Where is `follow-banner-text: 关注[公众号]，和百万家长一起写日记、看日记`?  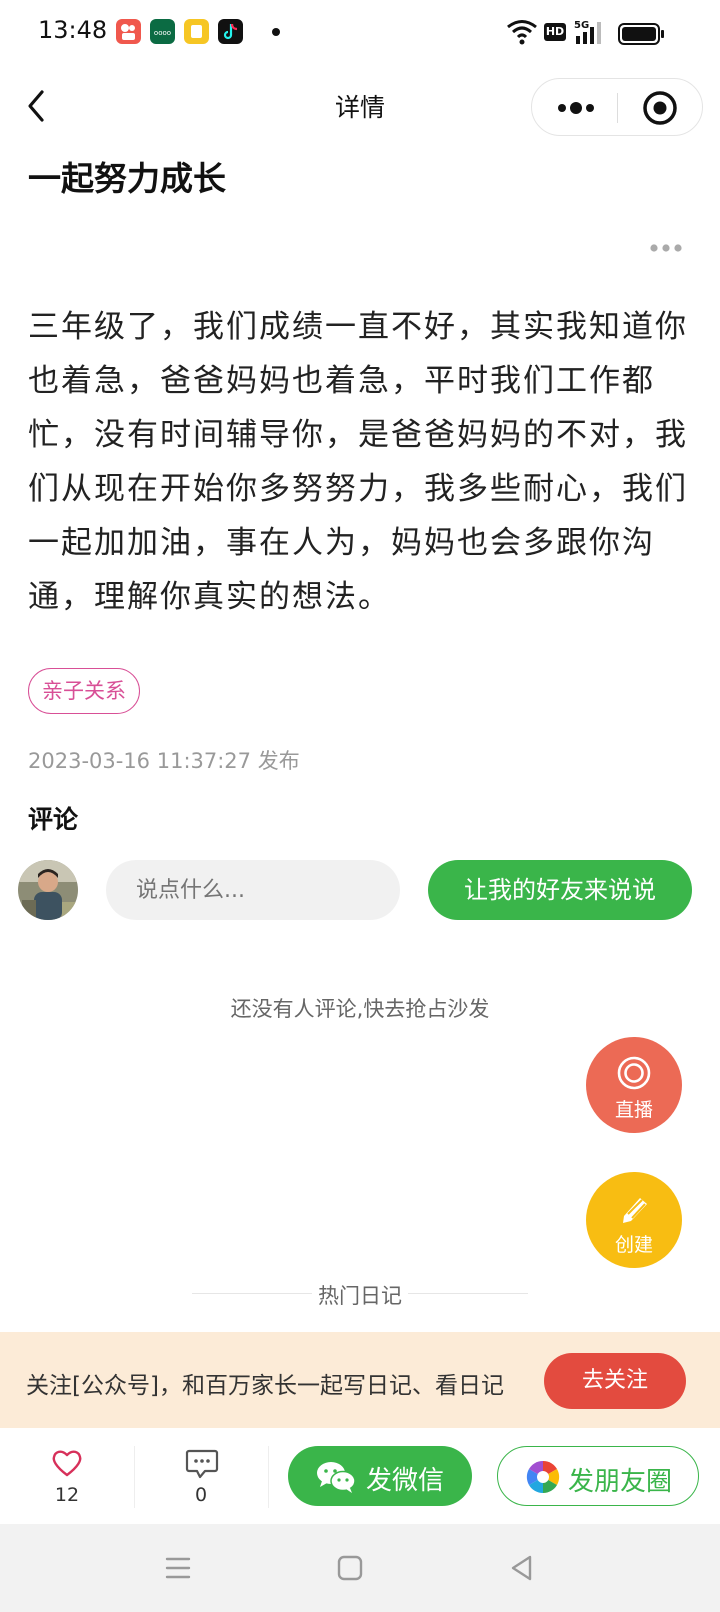 follow-banner-text: 关注[公众号]，和百万家长一起写日记、看日记 is located at coordinates (265, 1386).